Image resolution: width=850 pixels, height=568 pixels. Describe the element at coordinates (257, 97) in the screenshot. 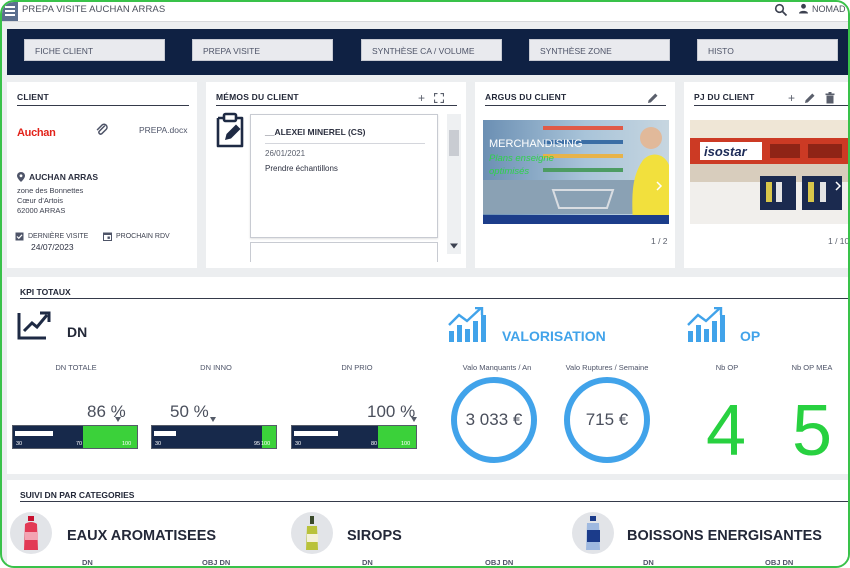

I see `memos-card-title: MÉMOS DU CLIENT` at that location.